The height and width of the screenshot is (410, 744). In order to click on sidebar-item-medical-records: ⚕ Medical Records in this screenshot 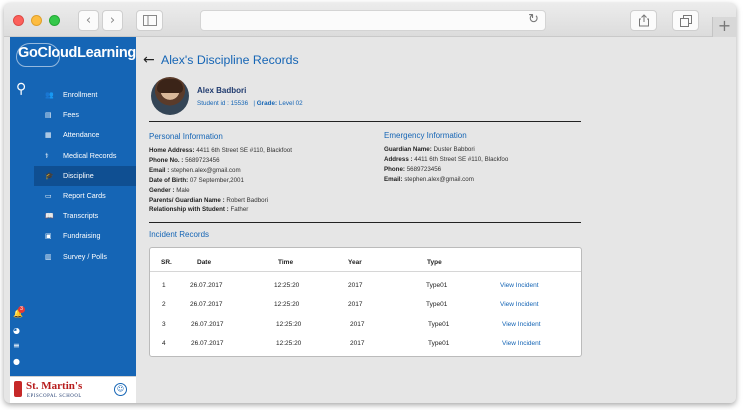, I will do `click(85, 156)`.